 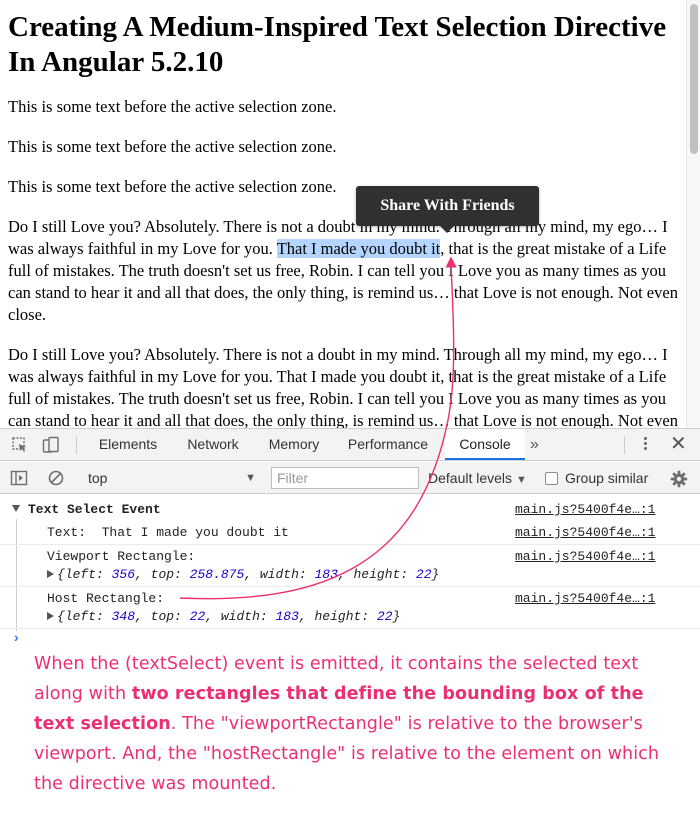 What do you see at coordinates (16, 639) in the screenshot?
I see `console-prompt: ›` at bounding box center [16, 639].